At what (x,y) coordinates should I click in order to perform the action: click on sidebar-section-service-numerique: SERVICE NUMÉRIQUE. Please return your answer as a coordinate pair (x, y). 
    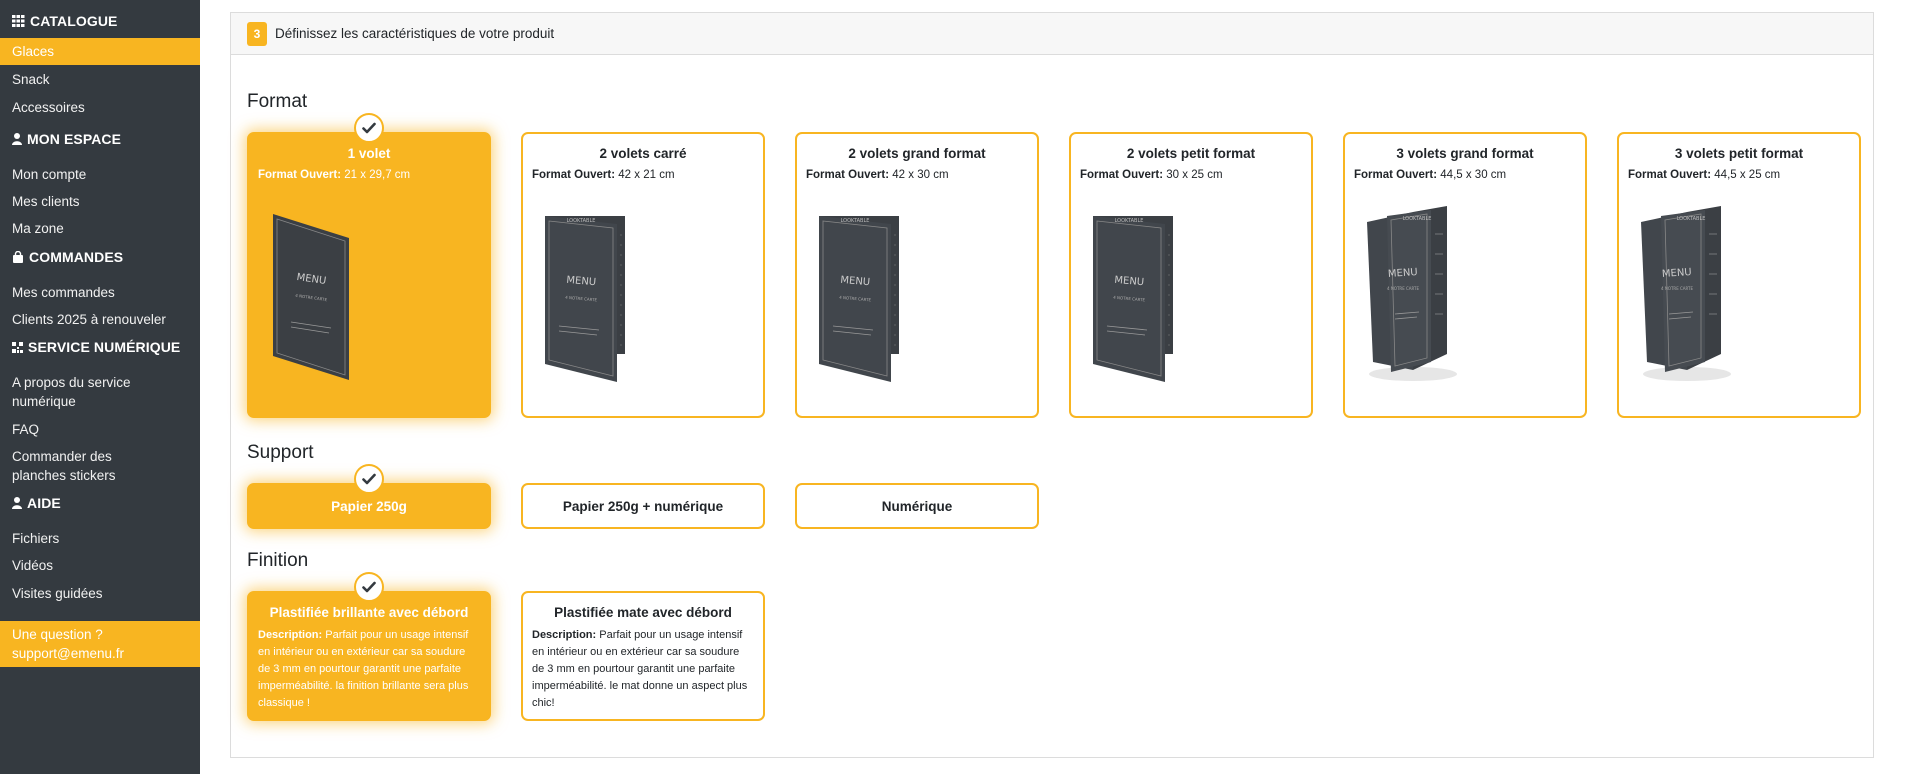
    Looking at the image, I should click on (96, 347).